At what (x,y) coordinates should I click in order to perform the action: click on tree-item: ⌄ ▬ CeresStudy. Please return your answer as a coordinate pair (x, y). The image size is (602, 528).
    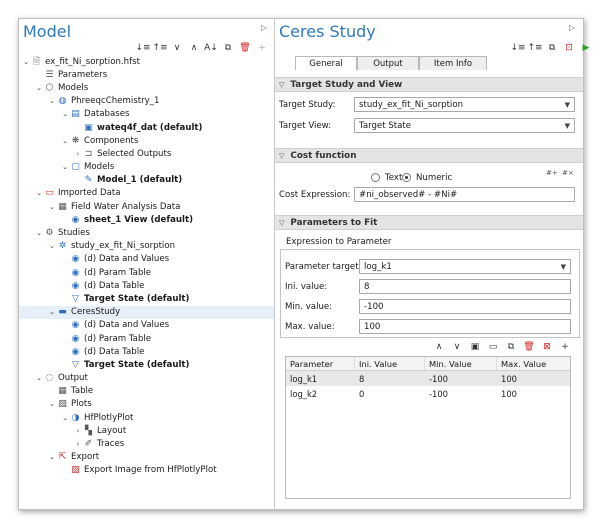
    Looking at the image, I should click on (146, 312).